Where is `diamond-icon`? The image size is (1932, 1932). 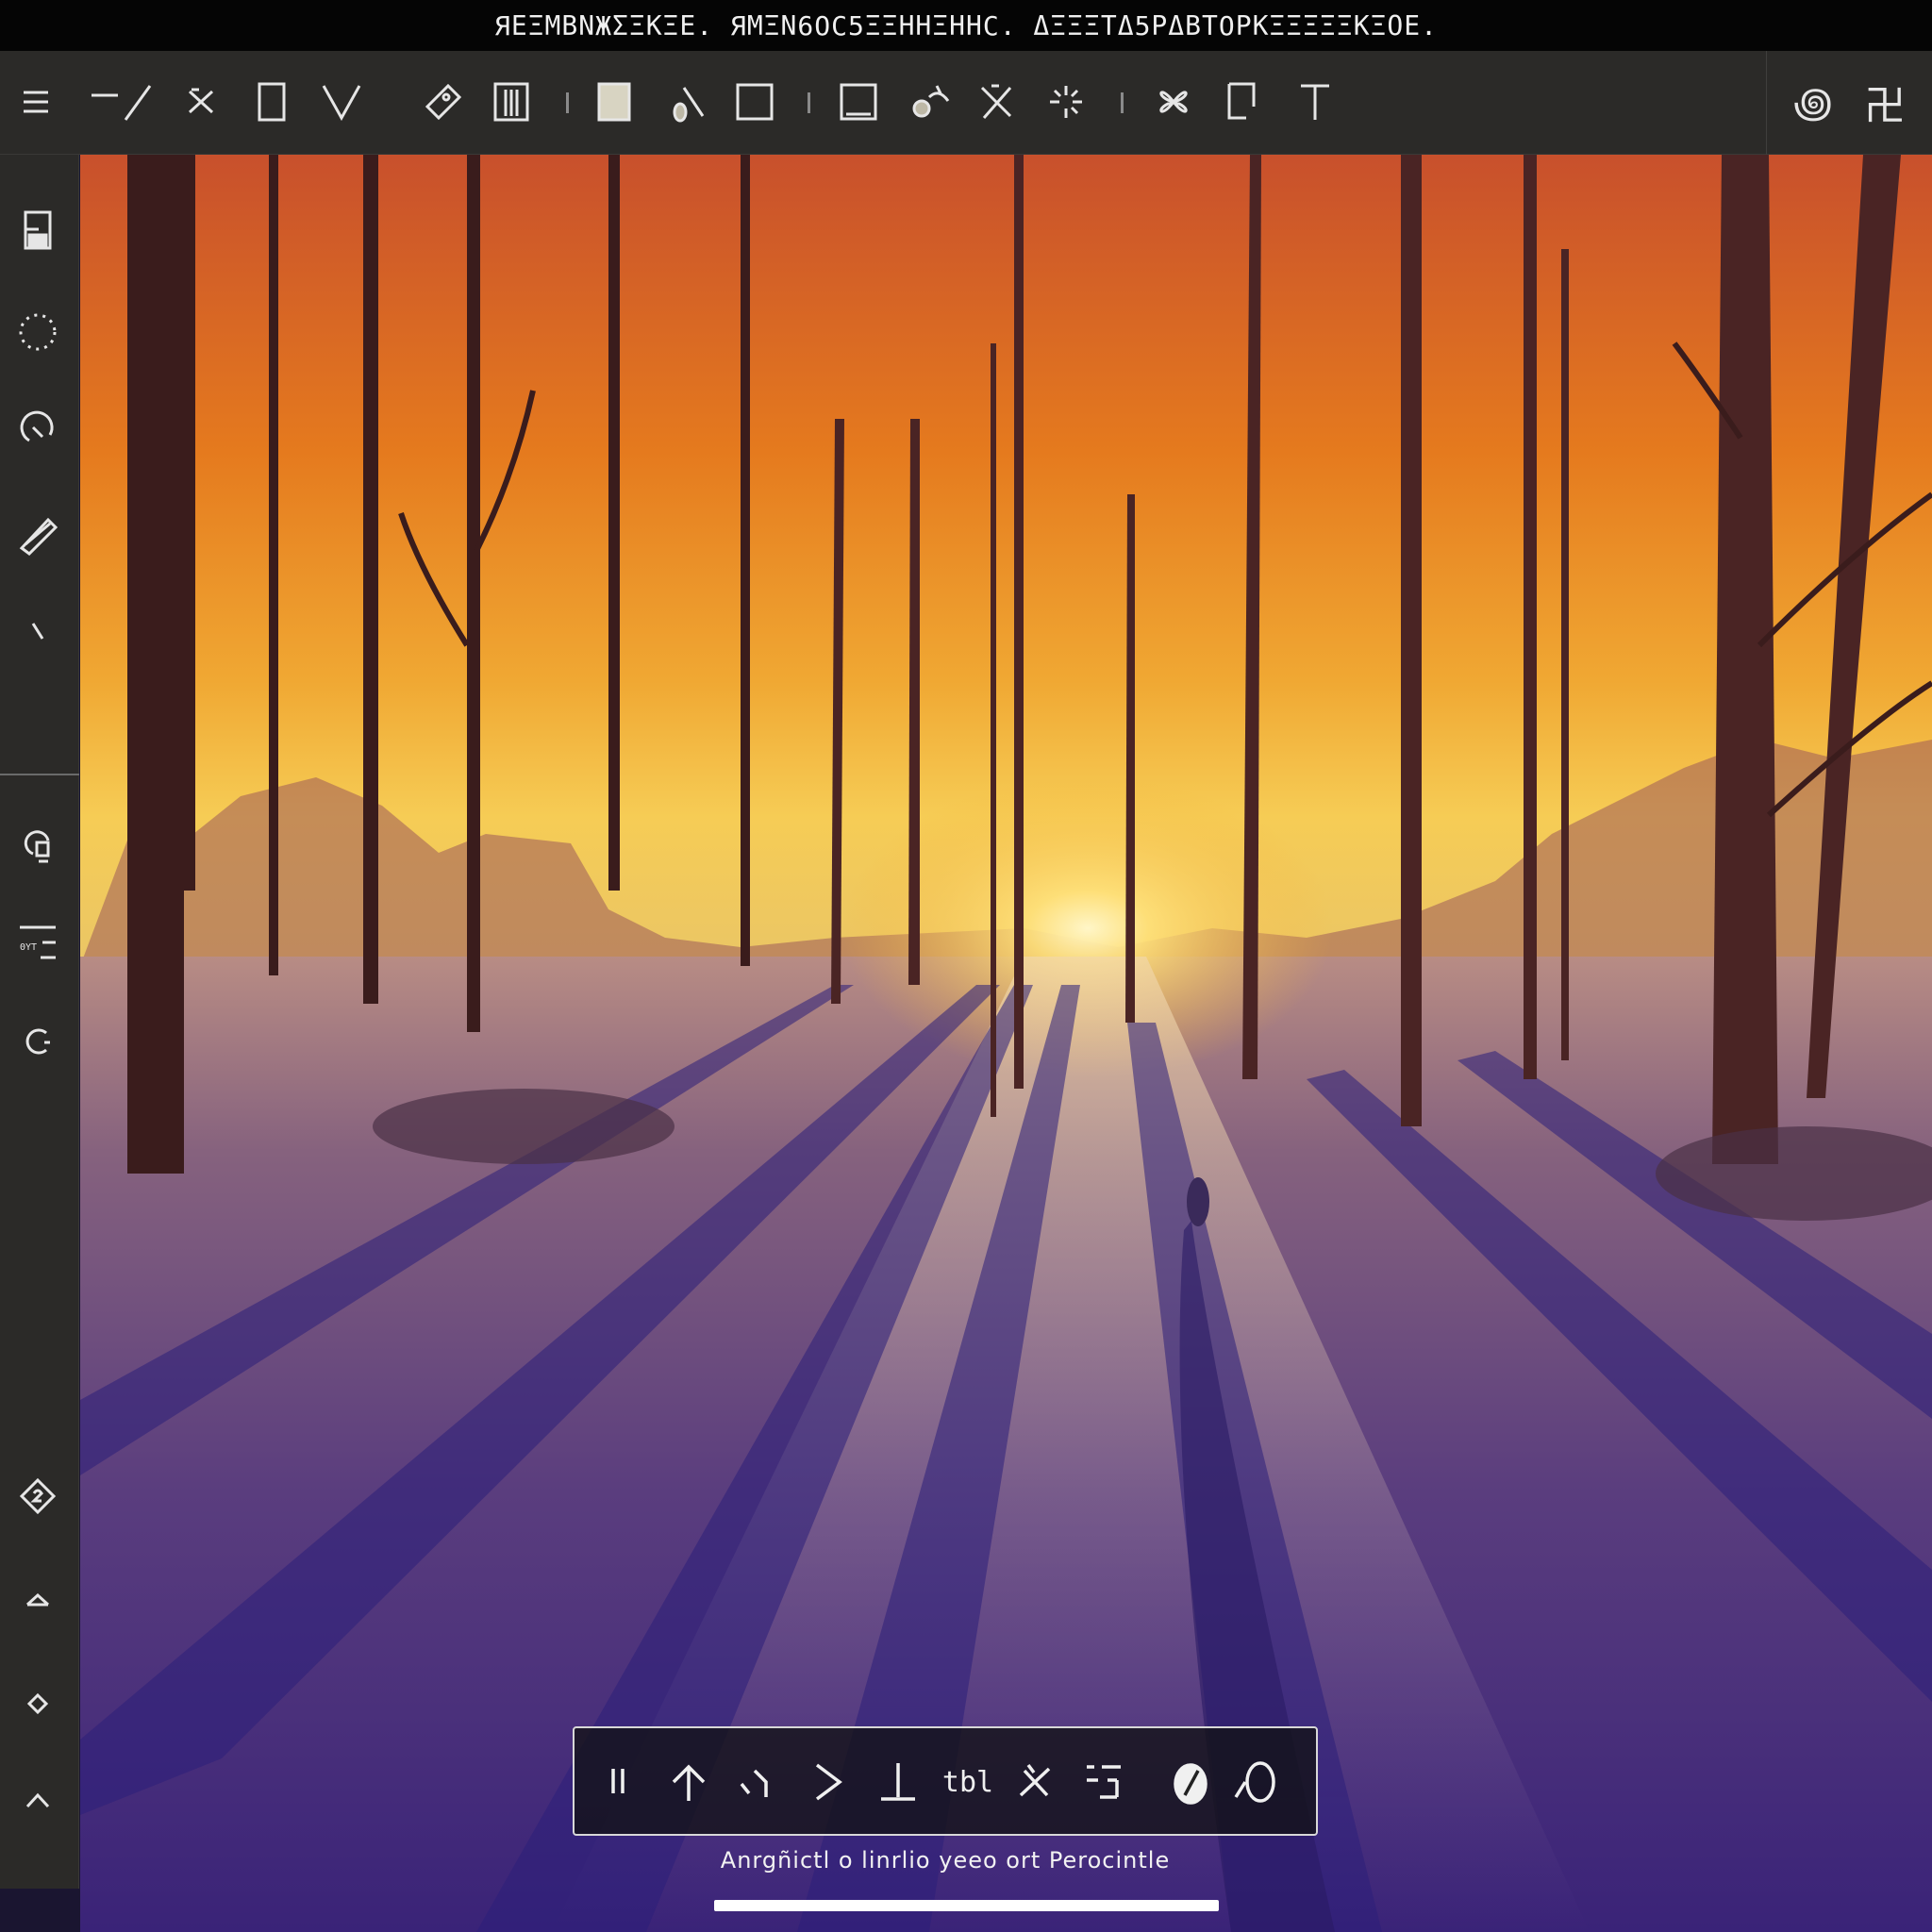 diamond-icon is located at coordinates (38, 1496).